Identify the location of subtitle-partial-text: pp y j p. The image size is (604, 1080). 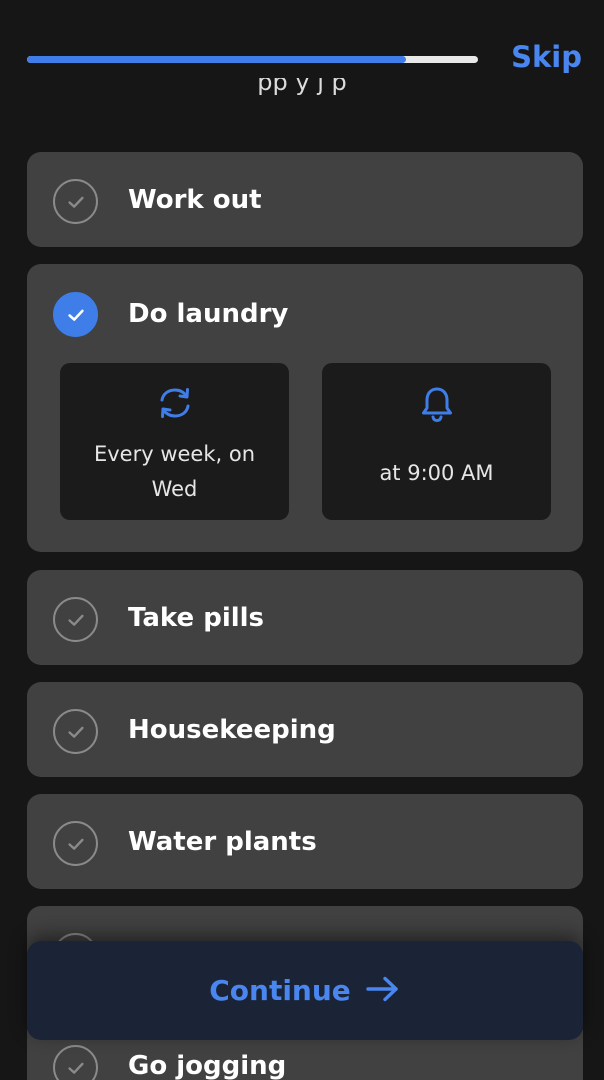
(302, 87).